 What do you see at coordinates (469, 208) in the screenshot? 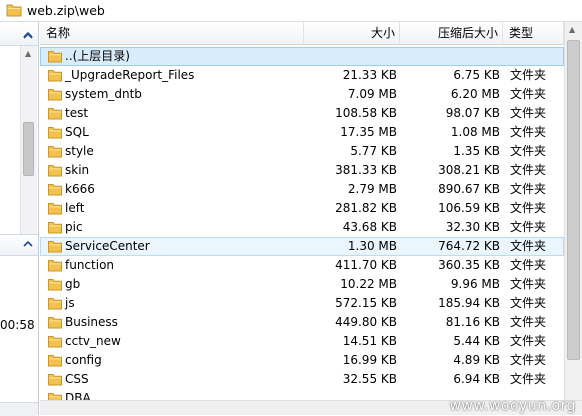
I see `file-compressed-size: 106.59 KB` at bounding box center [469, 208].